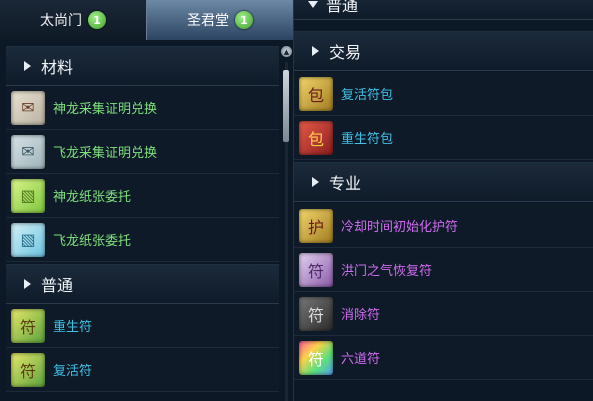 Image resolution: width=593 pixels, height=401 pixels. What do you see at coordinates (367, 95) in the screenshot?
I see `item-label: 复活符包` at bounding box center [367, 95].